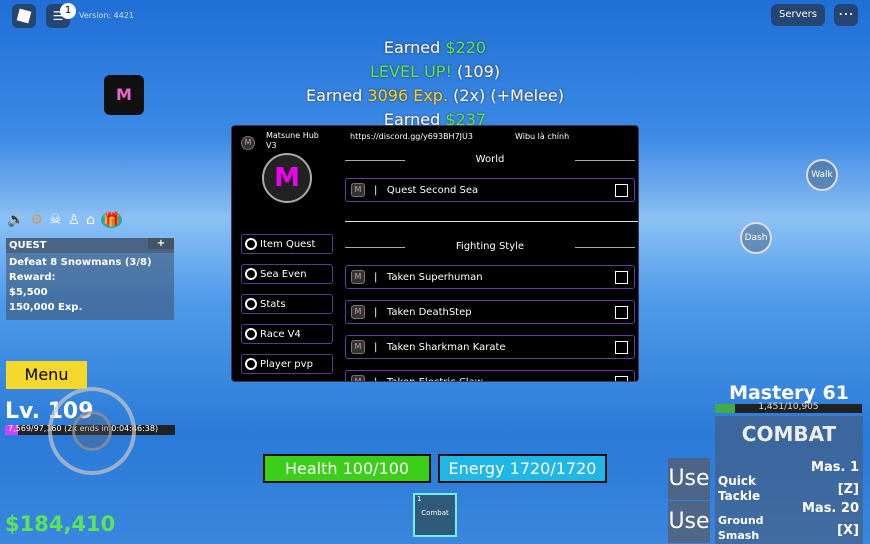  Describe the element at coordinates (248, 143) in the screenshot. I see `hub-small-logo-icon: M` at that location.